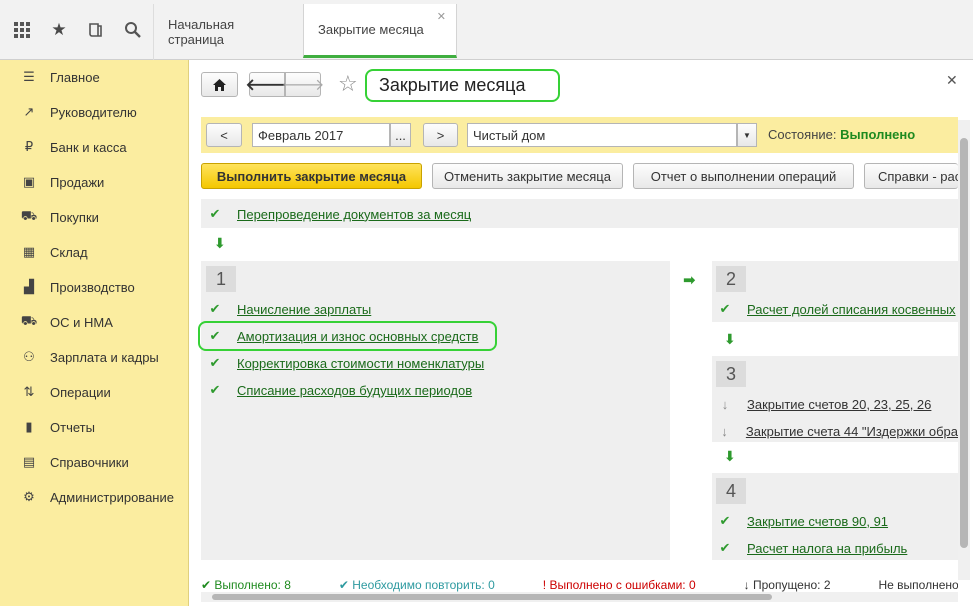 This screenshot has height=606, width=973. Describe the element at coordinates (852, 431) in the screenshot. I see `step-link: Закрытие счета 44 "Издержки обра` at that location.